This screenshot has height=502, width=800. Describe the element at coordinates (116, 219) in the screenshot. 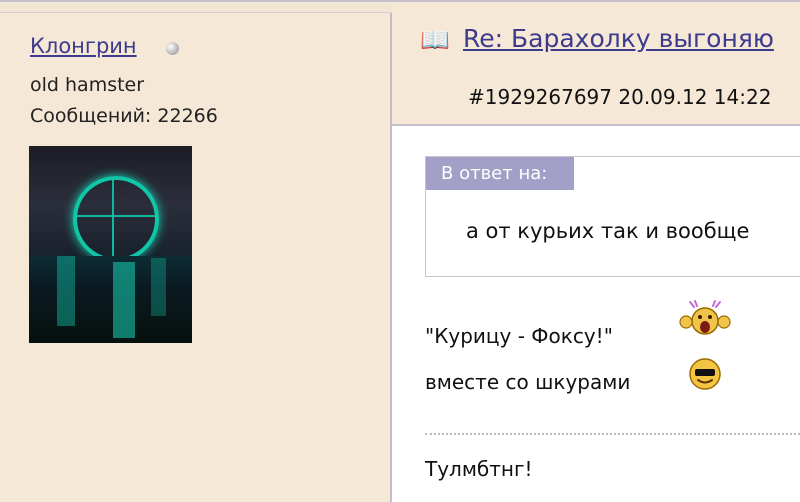

I see `ferris-wheel-graphic` at that location.